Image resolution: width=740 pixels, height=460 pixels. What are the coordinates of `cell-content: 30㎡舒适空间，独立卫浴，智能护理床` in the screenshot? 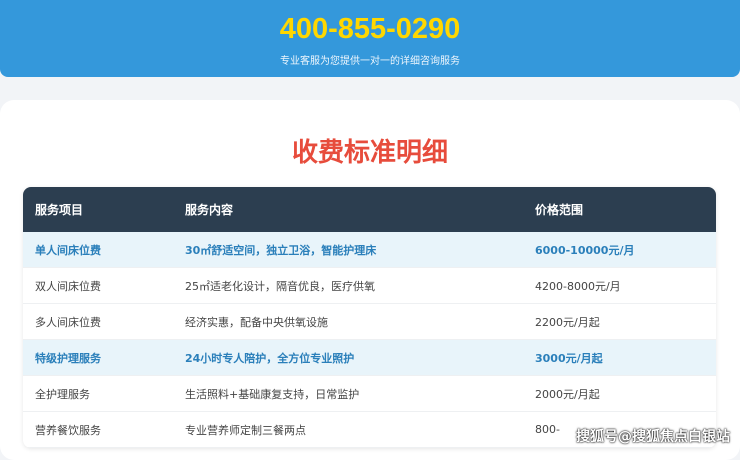 It's located at (281, 250).